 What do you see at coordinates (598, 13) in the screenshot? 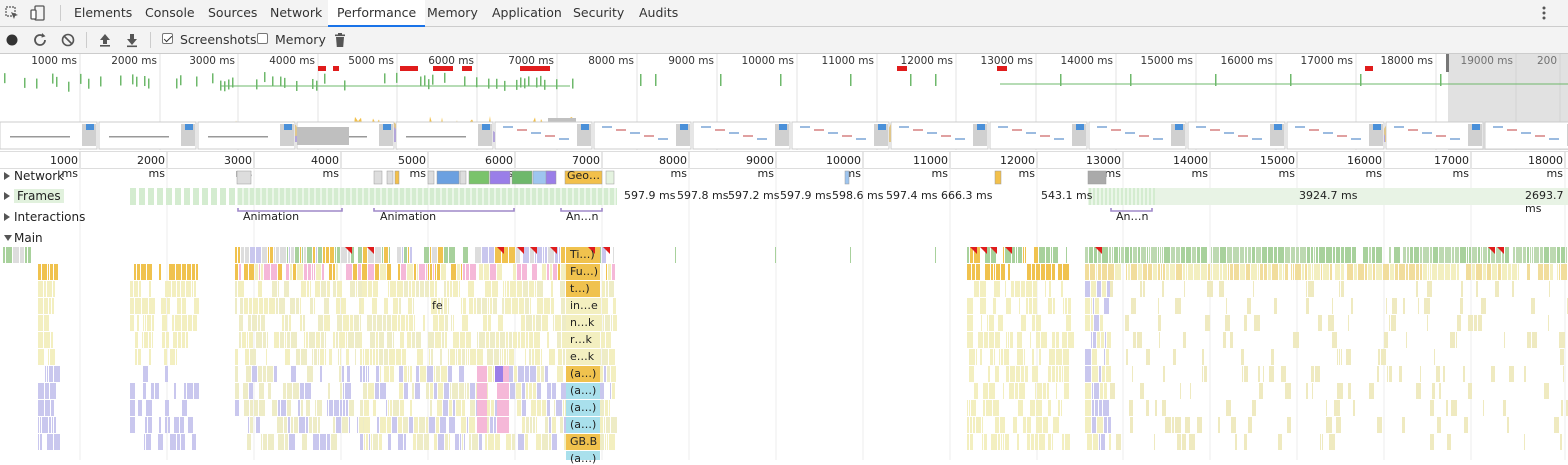
I see `tab-security: Security` at bounding box center [598, 13].